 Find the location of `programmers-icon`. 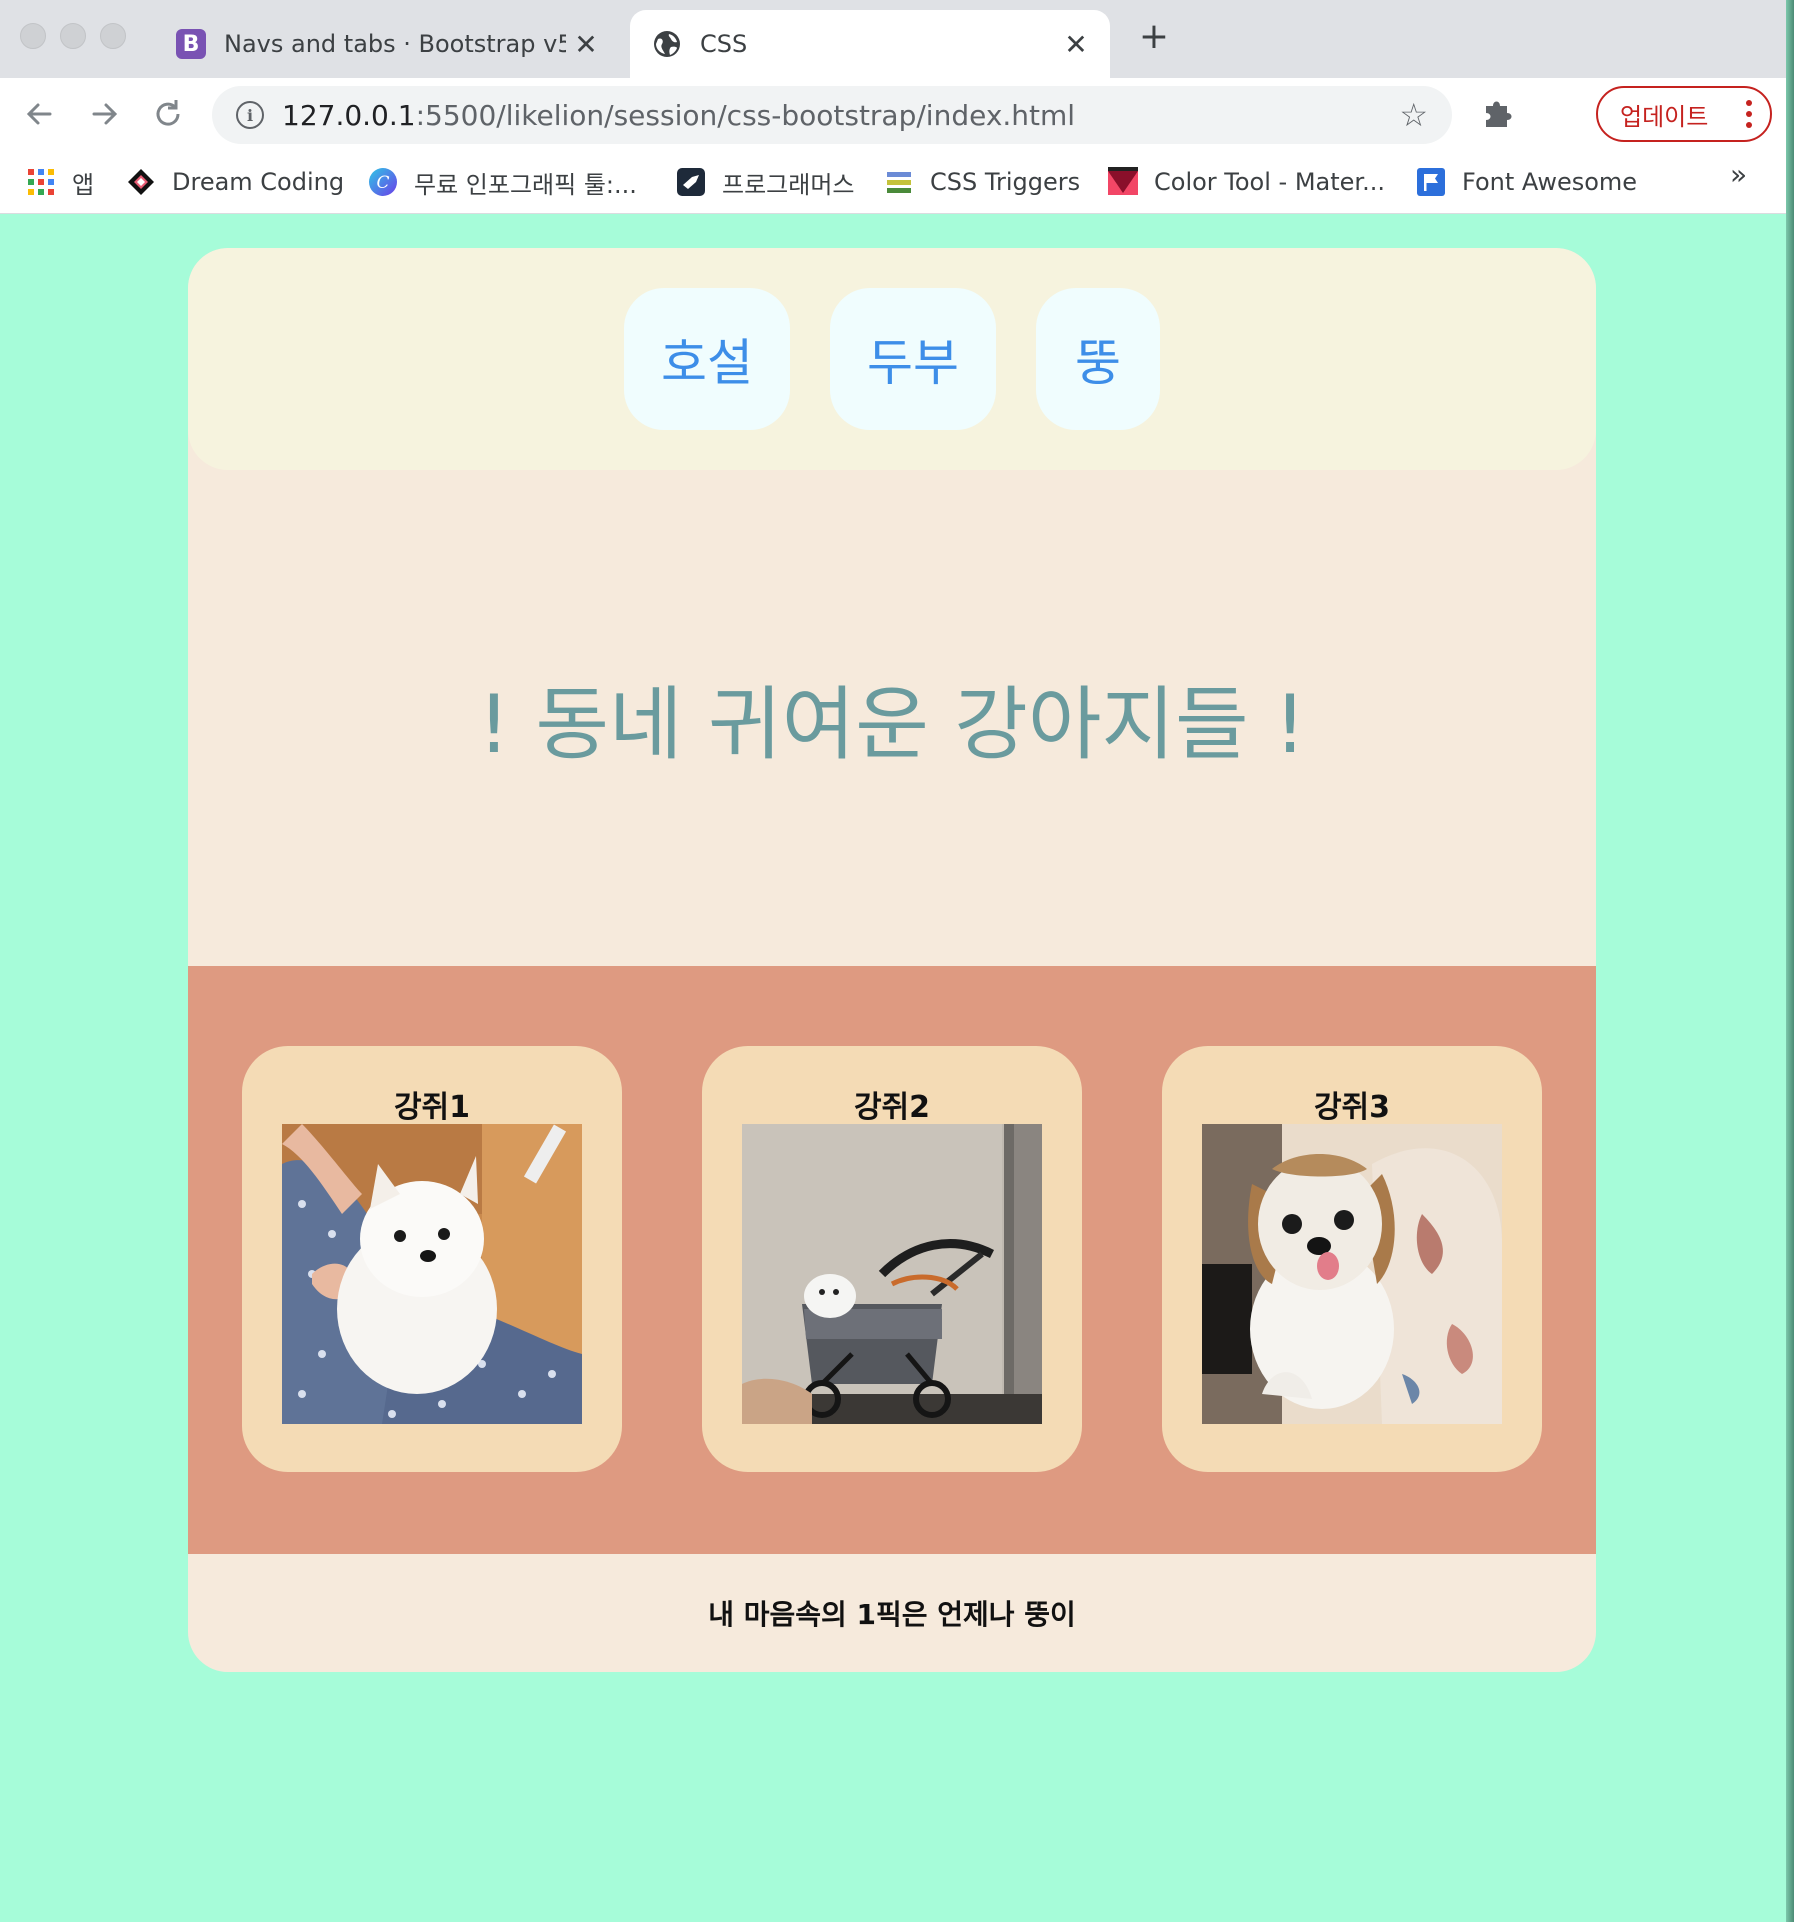

programmers-icon is located at coordinates (691, 182).